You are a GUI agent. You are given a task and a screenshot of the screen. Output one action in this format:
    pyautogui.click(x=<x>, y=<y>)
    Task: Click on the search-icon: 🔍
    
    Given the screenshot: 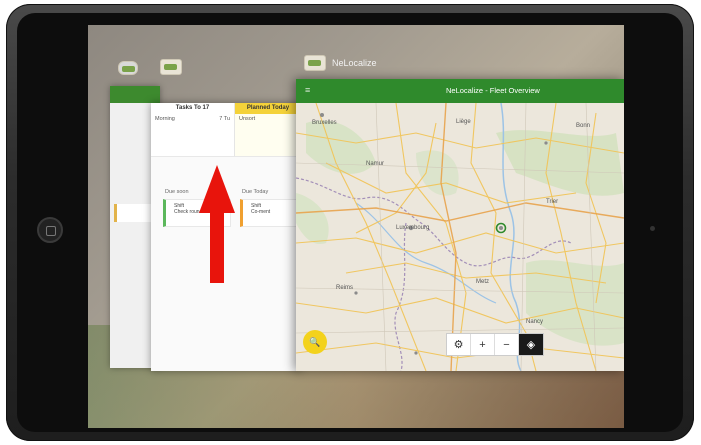 What is the action you would take?
    pyautogui.click(x=315, y=341)
    